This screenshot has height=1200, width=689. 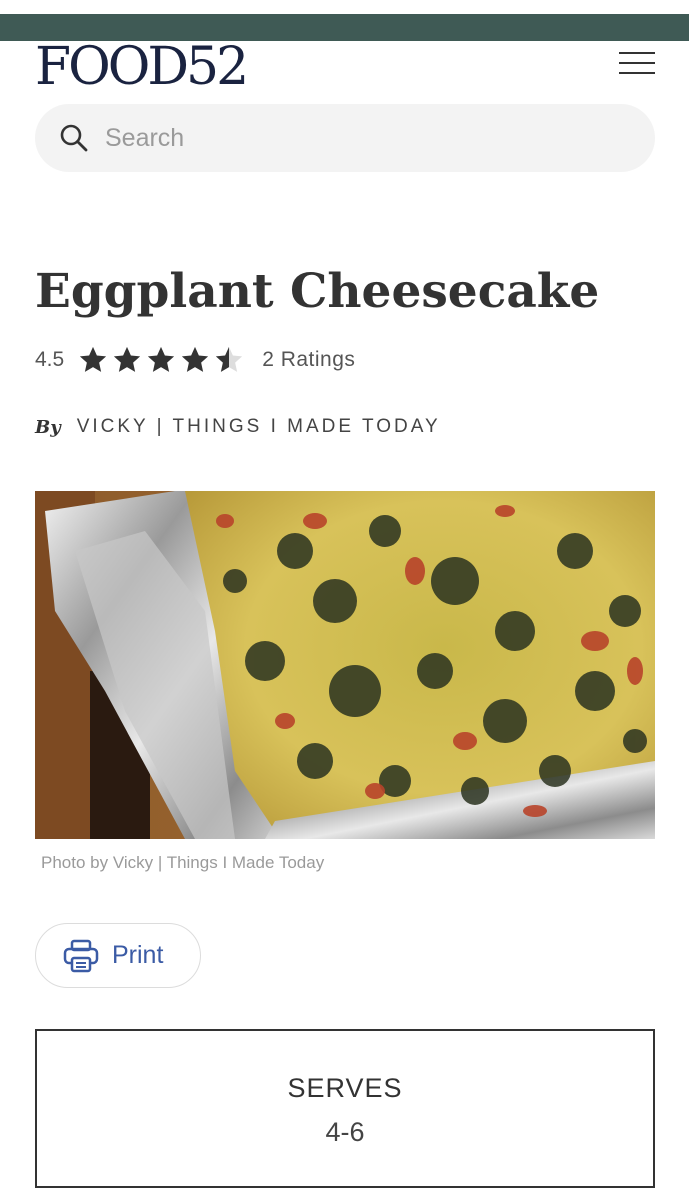 I want to click on serves-label: SERVES, so click(x=345, y=1088).